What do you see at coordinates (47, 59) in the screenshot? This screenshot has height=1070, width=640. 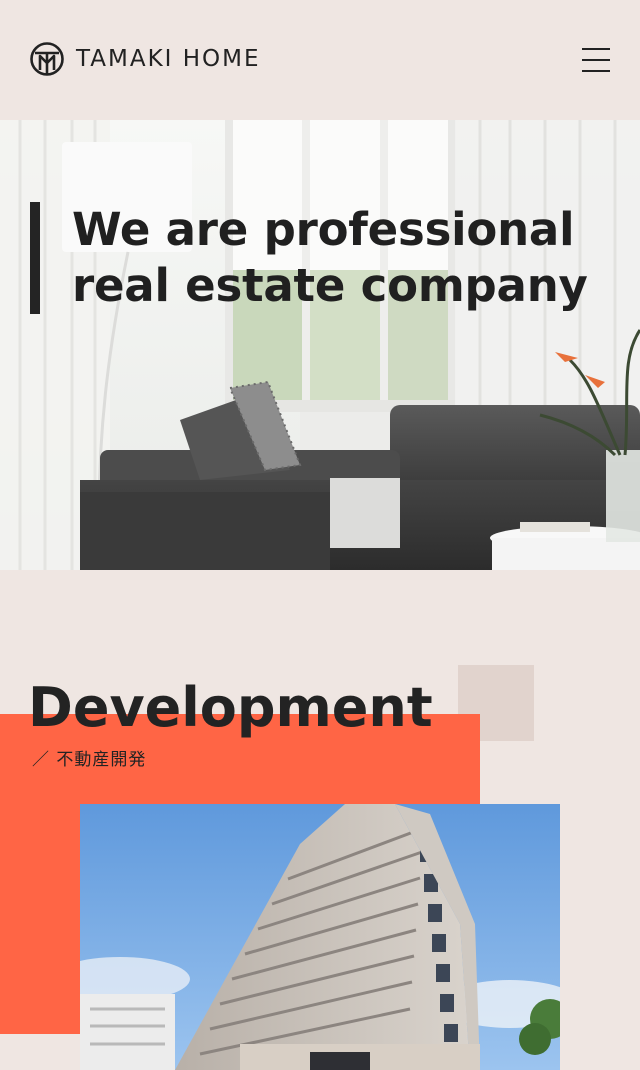 I see `tamaki-home-logo-icon` at bounding box center [47, 59].